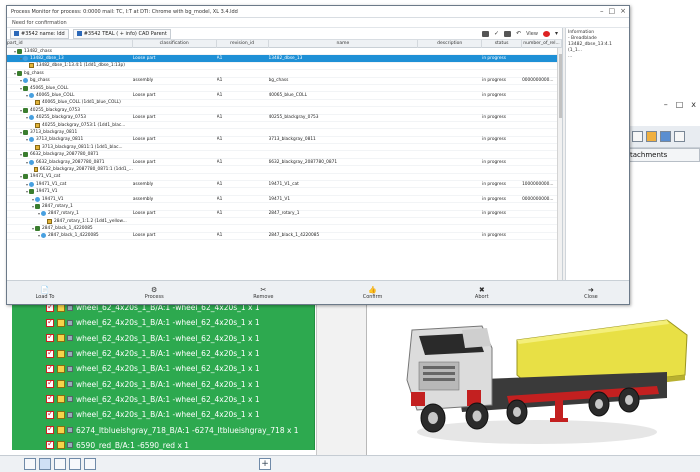 This screenshot has height=472, width=700. Describe the element at coordinates (450, 43) in the screenshot. I see `column-description: description` at that location.